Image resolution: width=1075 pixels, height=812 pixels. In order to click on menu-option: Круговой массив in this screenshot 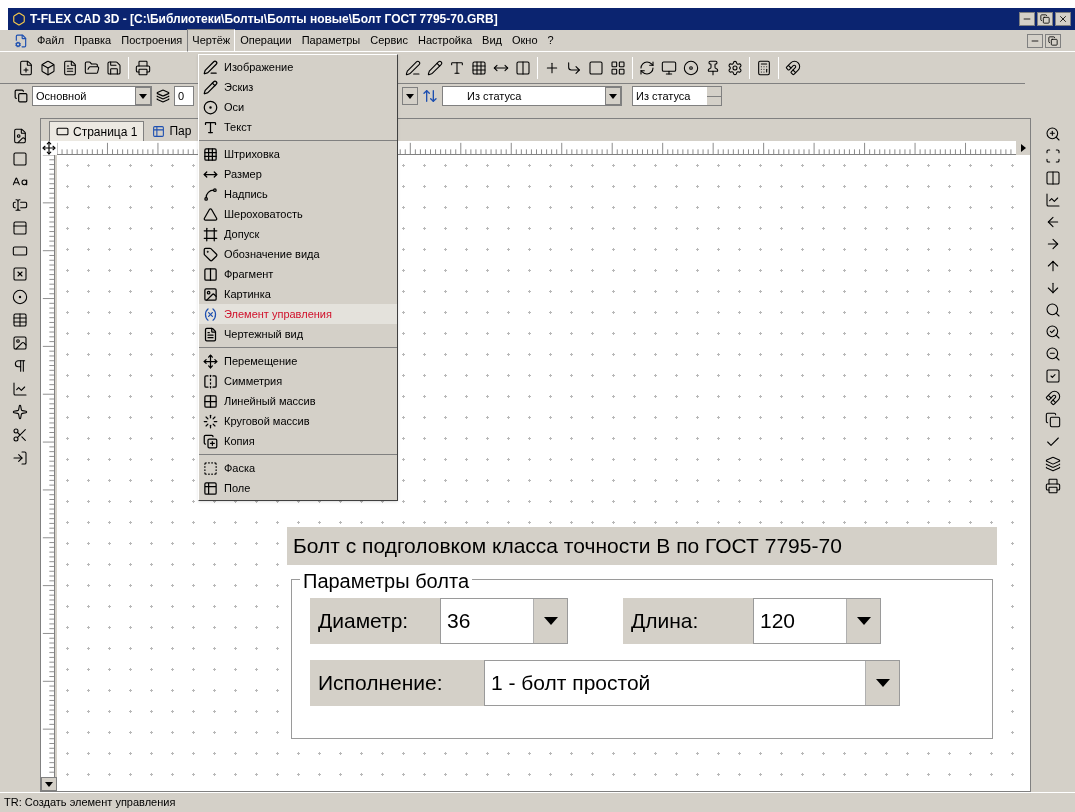, I will do `click(298, 421)`.